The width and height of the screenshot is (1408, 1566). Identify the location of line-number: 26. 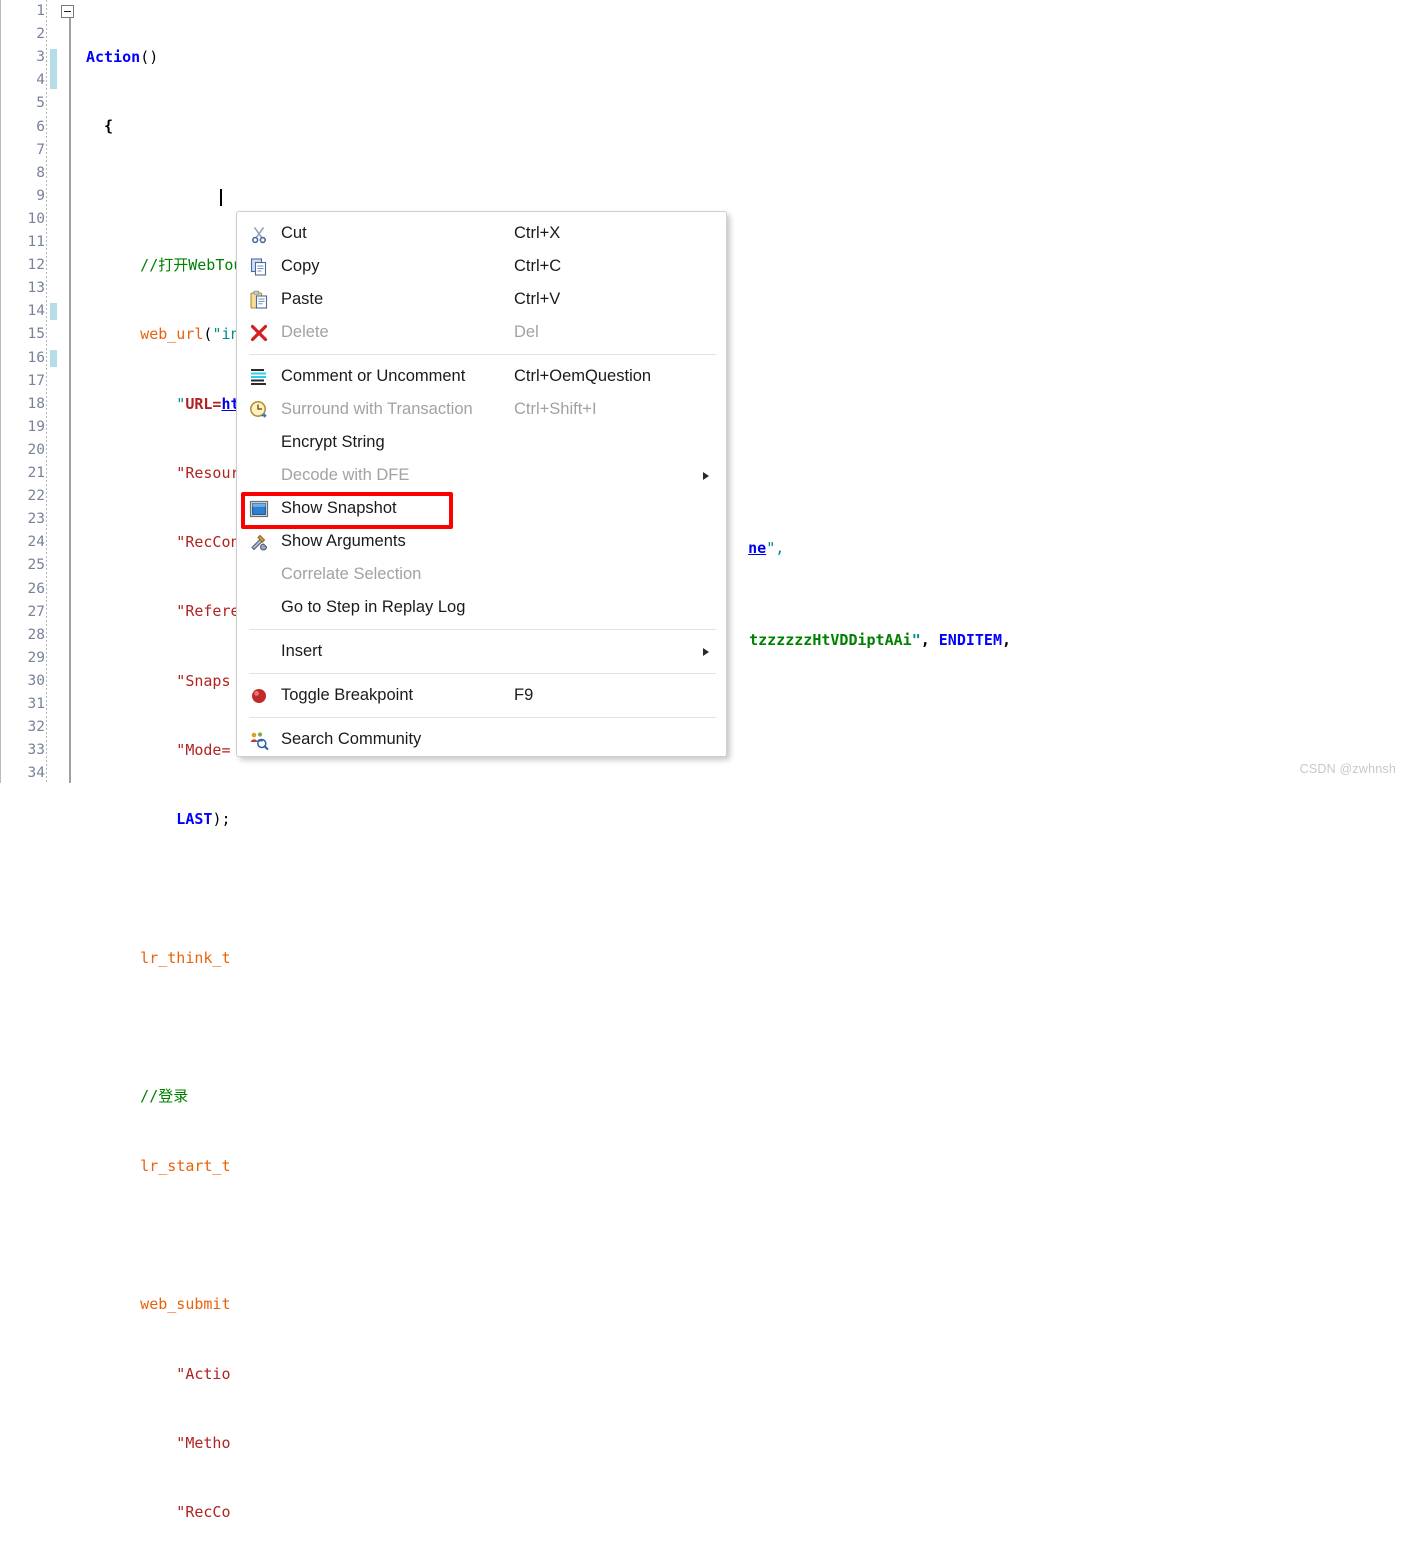
(36, 588).